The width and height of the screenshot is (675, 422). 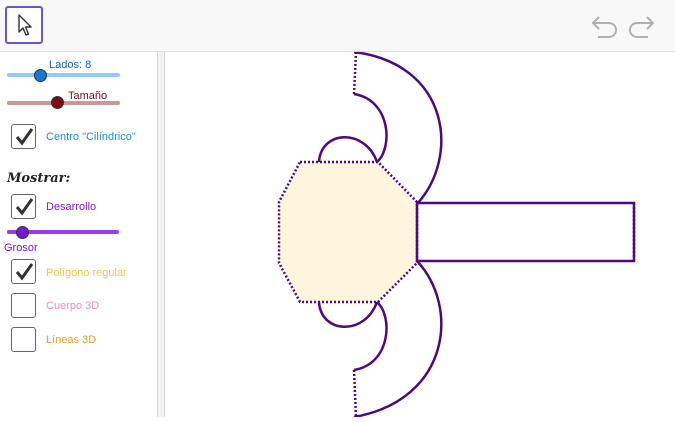 I want to click on desarrollo-checkbox, so click(x=23, y=206).